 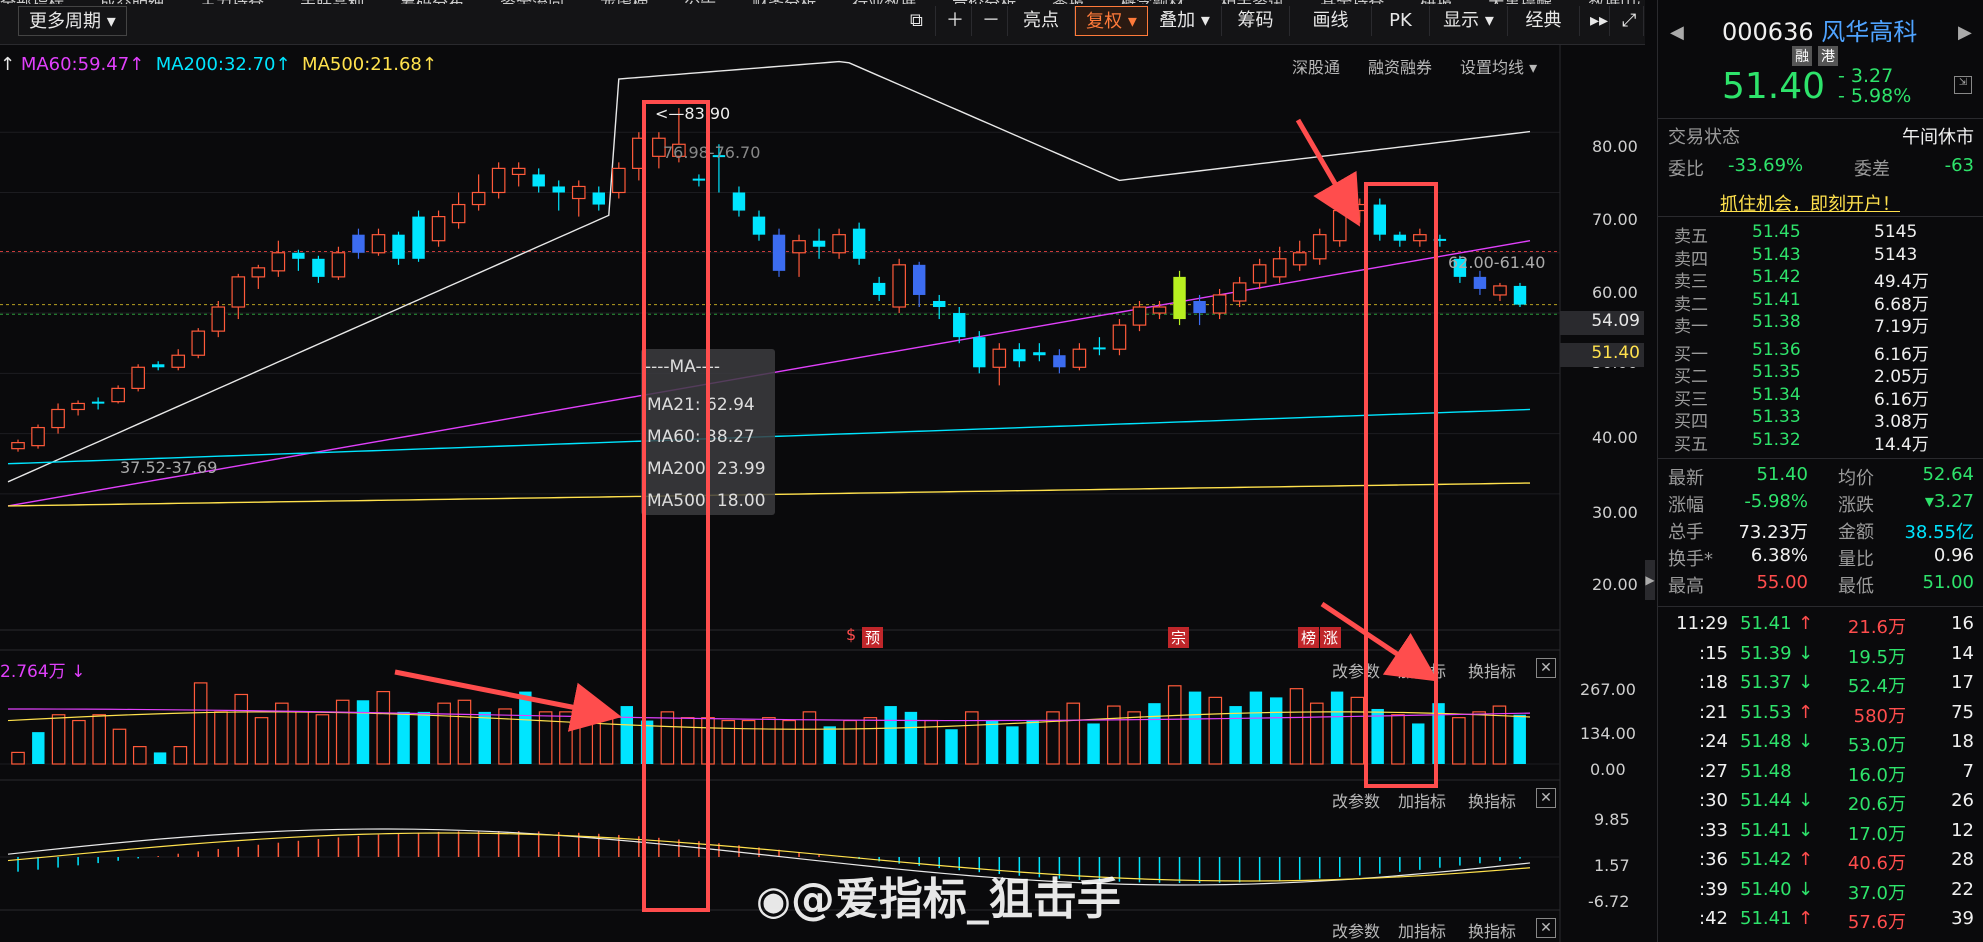 What do you see at coordinates (1776, 277) in the screenshot?
I see `level-price: 51.42` at bounding box center [1776, 277].